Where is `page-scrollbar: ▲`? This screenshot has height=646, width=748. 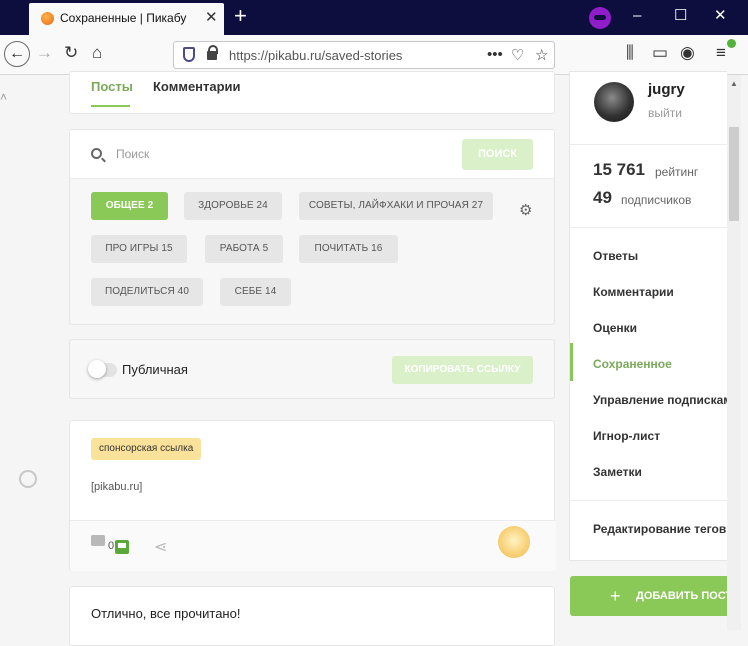
page-scrollbar: ▲ is located at coordinates (734, 352).